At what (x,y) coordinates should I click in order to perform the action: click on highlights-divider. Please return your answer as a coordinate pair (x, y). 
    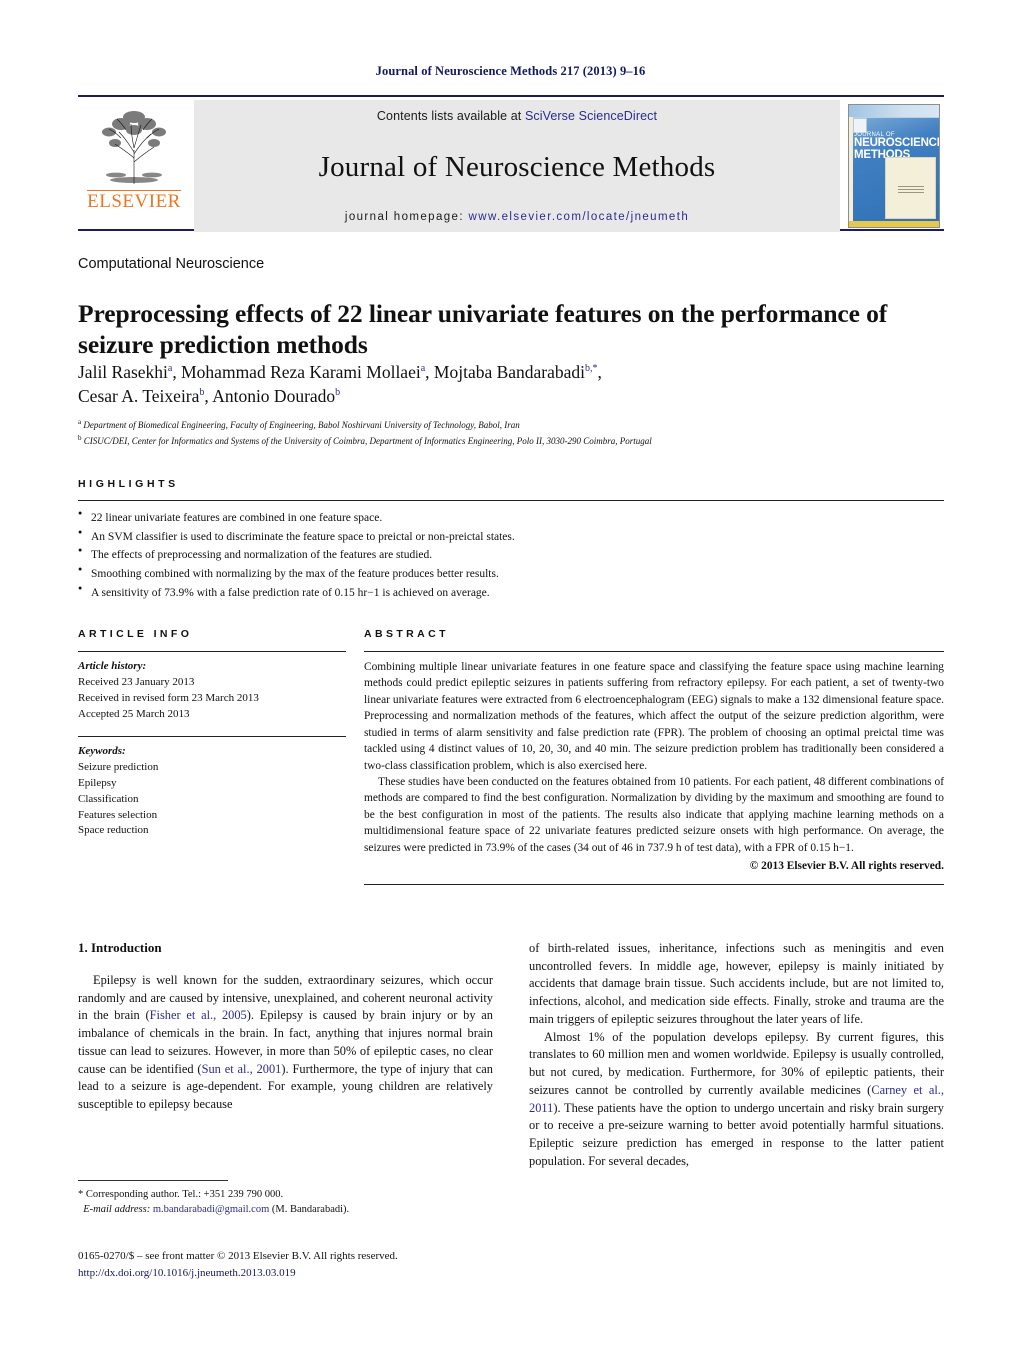
    Looking at the image, I should click on (511, 500).